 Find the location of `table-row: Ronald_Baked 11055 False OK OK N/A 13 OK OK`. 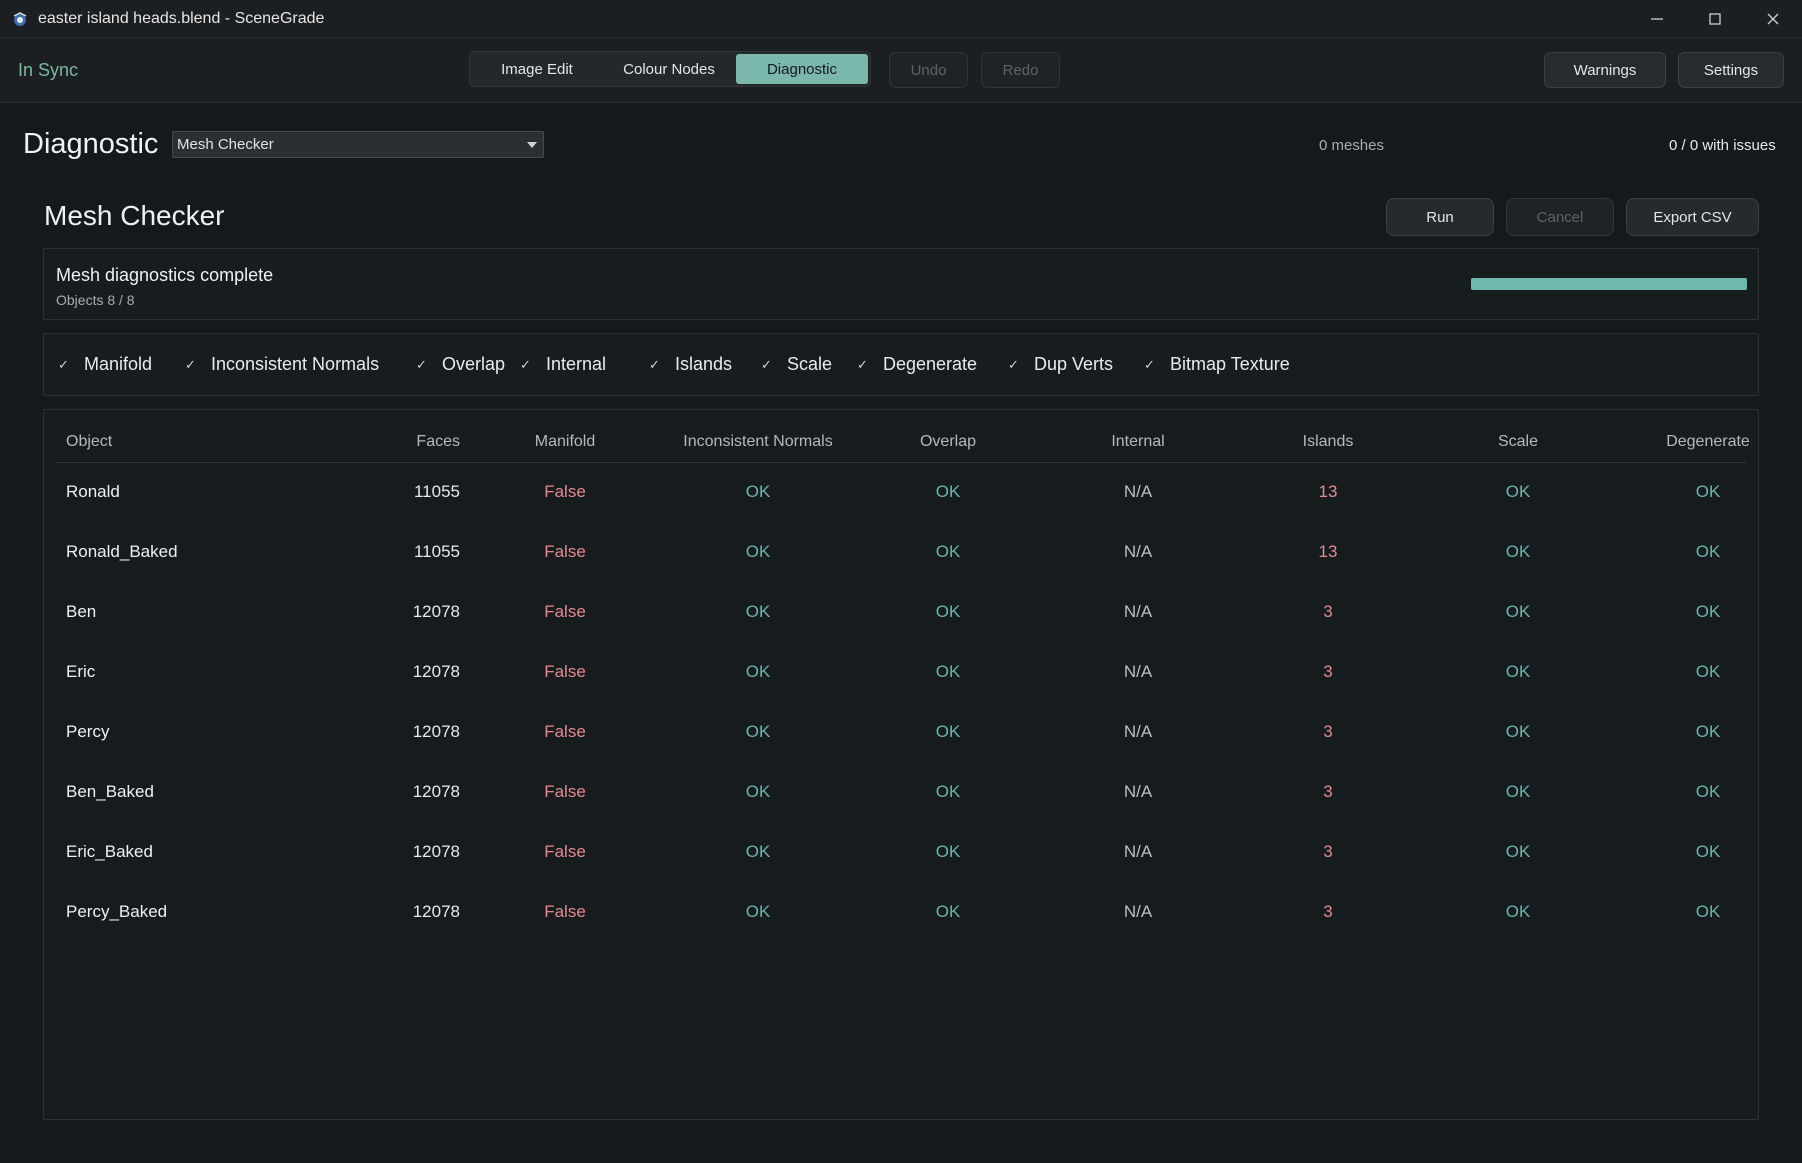

table-row: Ronald_Baked 11055 False OK OK N/A 13 OK OK is located at coordinates (901, 555).